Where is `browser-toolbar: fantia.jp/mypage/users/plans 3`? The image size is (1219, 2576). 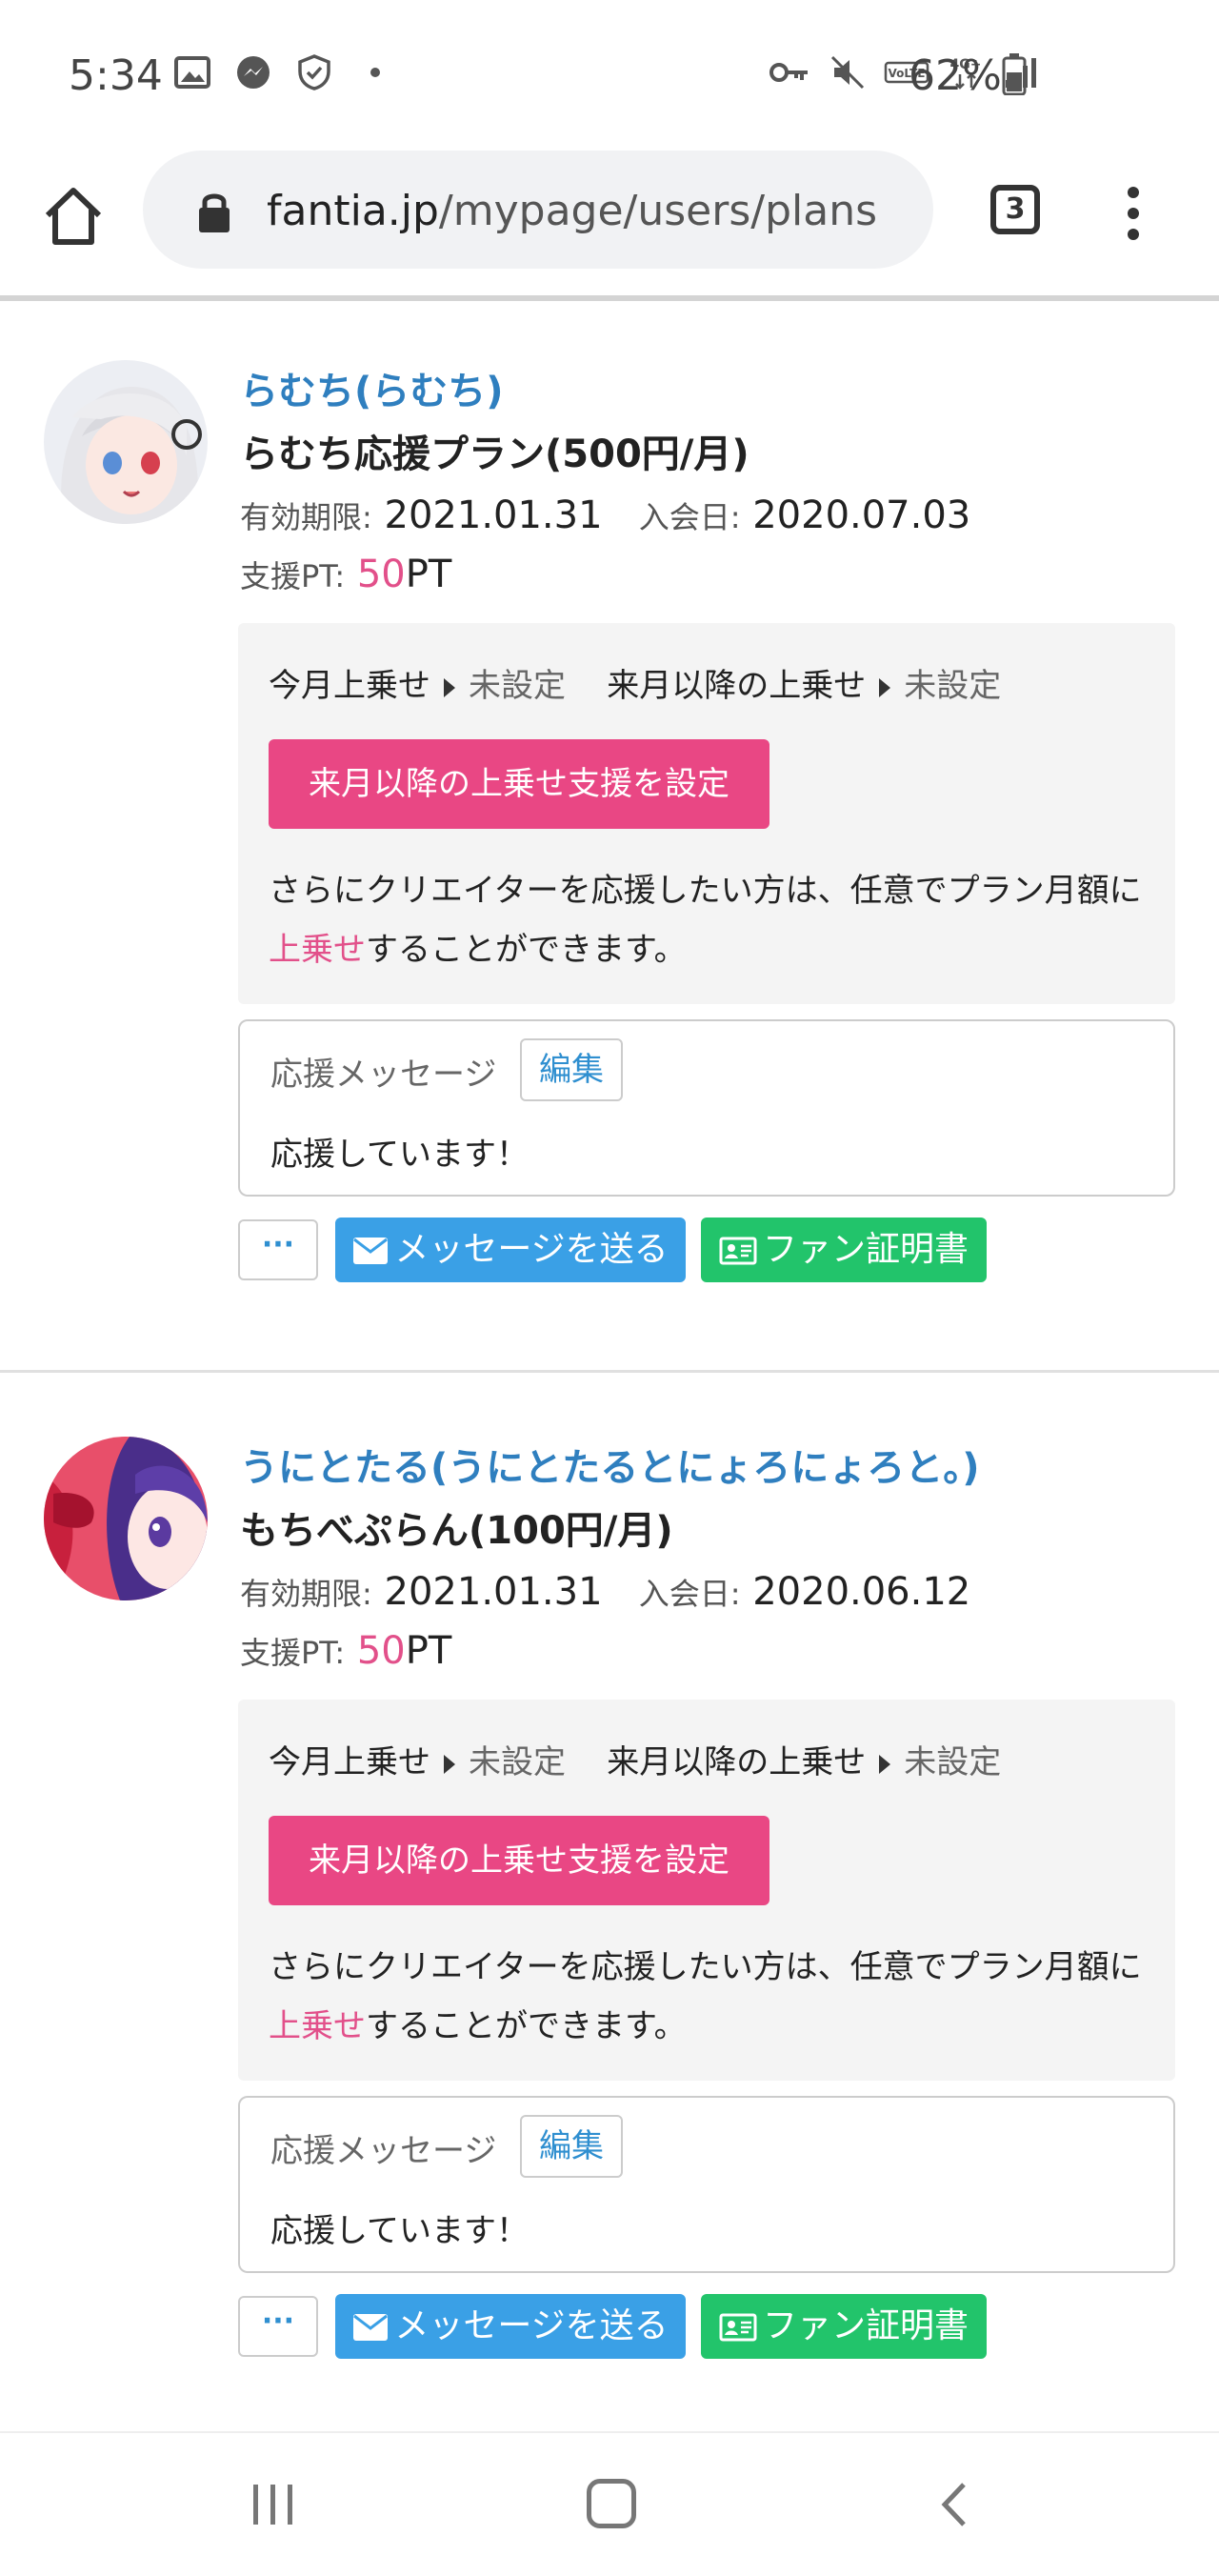
browser-toolbar: fantia.jp/mypage/users/plans 3 is located at coordinates (609, 219).